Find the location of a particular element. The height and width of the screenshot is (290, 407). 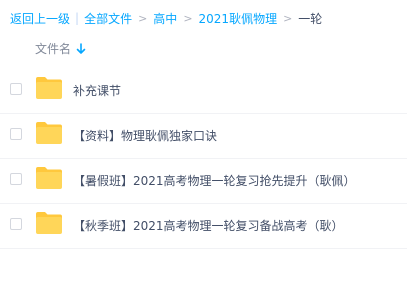

sort-down-icon is located at coordinates (81, 48).